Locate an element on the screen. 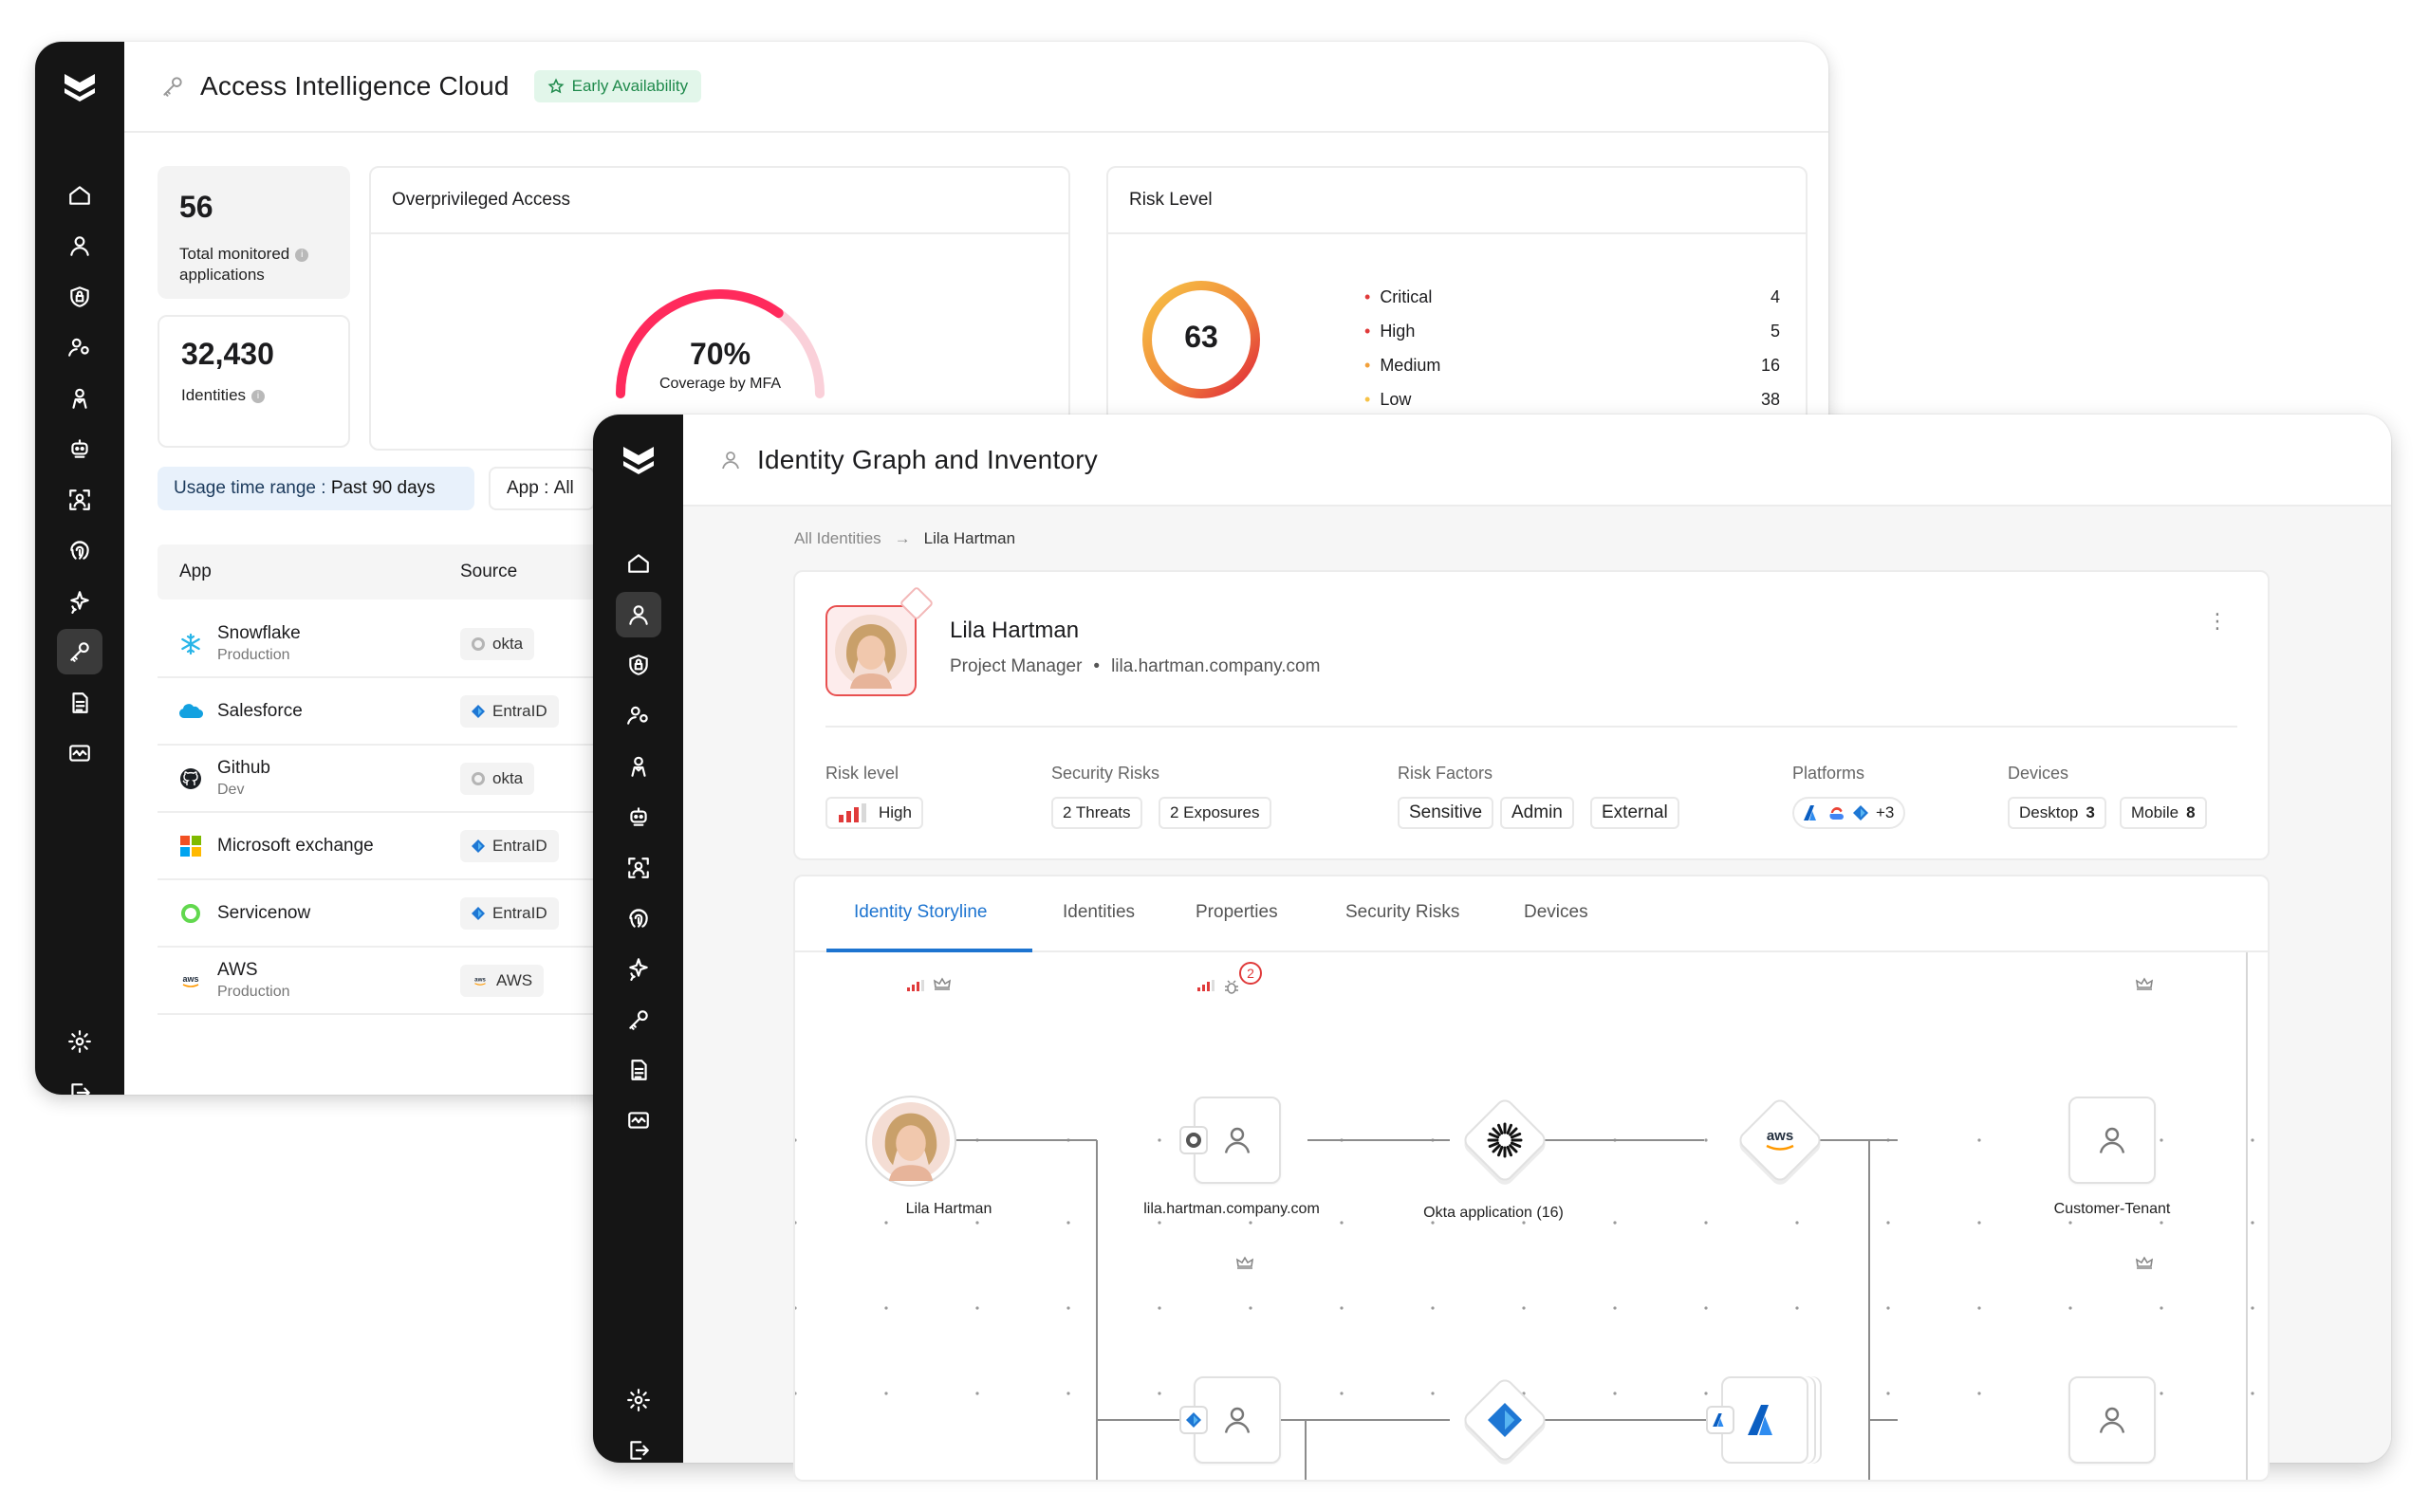  table-row: Salesforce EntraID is located at coordinates (409, 712).